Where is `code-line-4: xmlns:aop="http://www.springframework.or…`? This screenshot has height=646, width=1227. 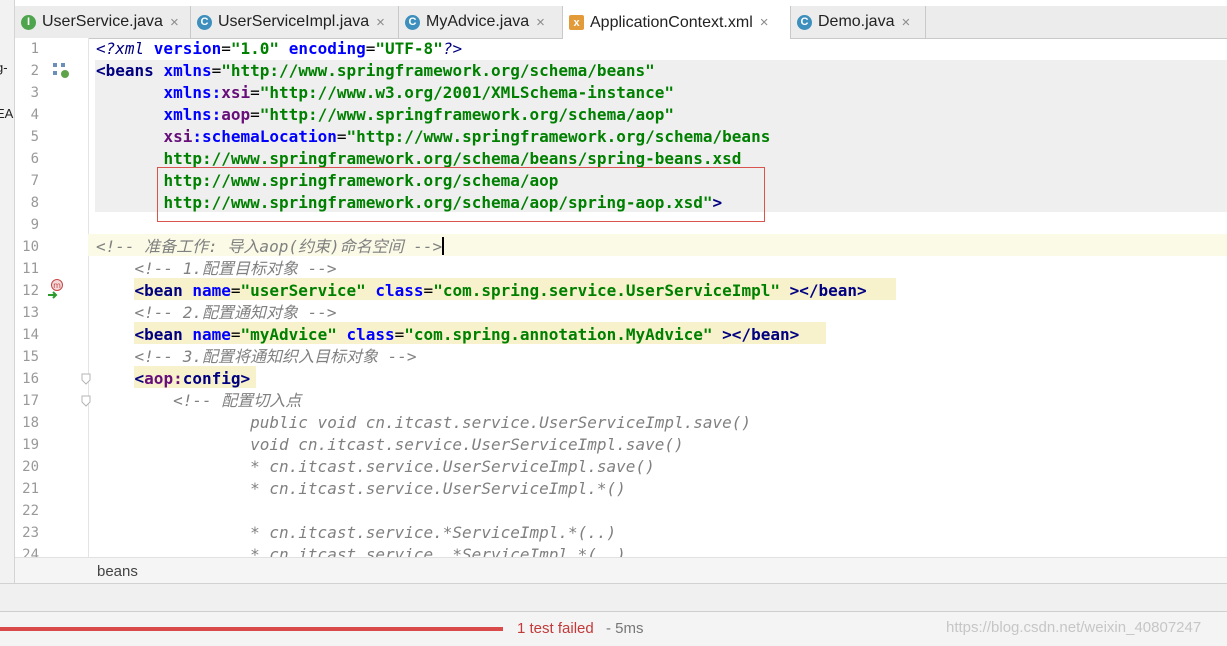
code-line-4: xmlns:aop="http://www.springframework.or… is located at coordinates (418, 114).